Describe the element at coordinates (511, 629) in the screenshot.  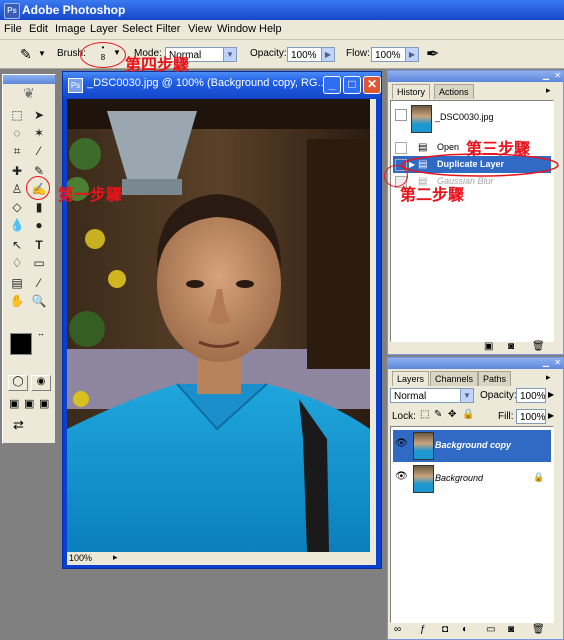
I see `new-layer-icon: ◙` at that location.